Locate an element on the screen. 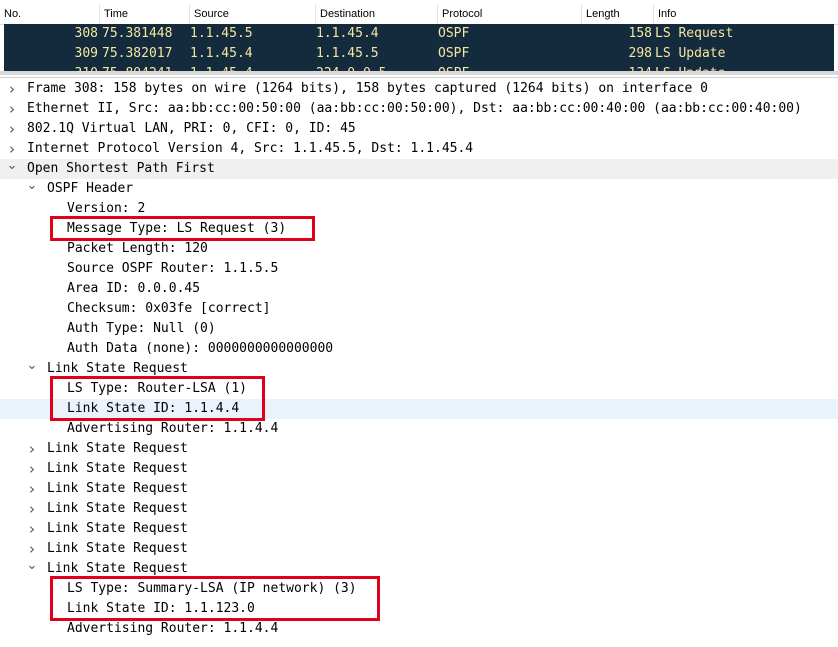 The height and width of the screenshot is (647, 838). packet-cell-time: 75.382017 is located at coordinates (137, 53).